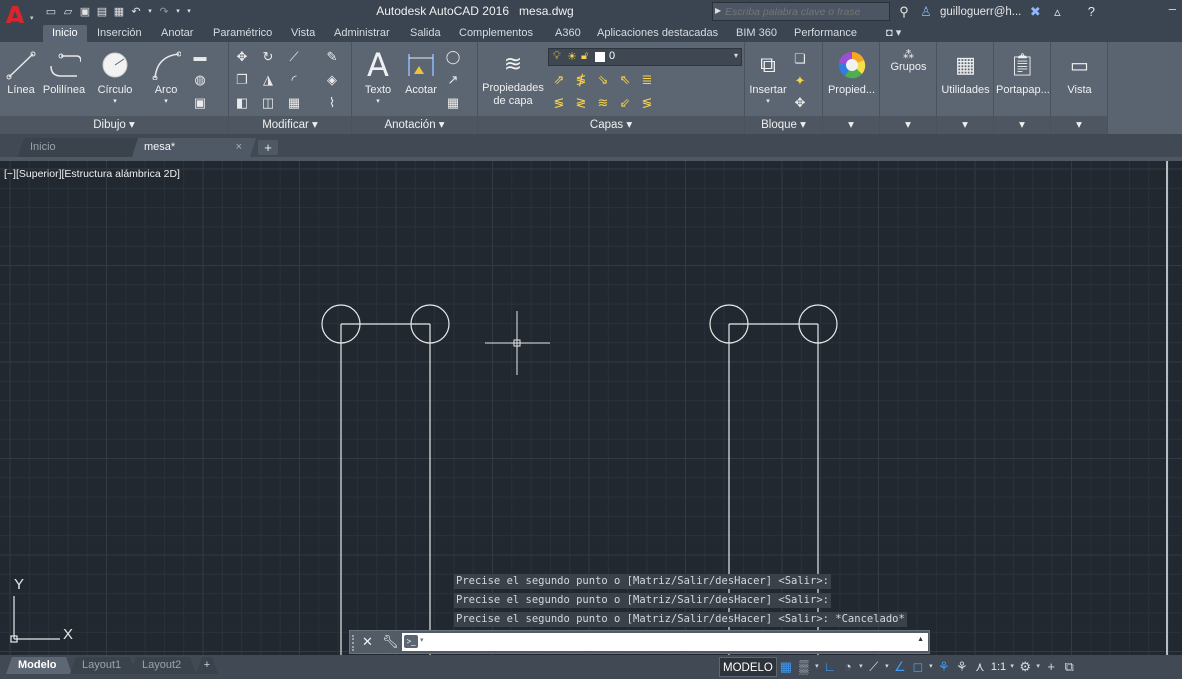  What do you see at coordinates (1035, 12) in the screenshot?
I see `exchange-icon: ✖` at bounding box center [1035, 12].